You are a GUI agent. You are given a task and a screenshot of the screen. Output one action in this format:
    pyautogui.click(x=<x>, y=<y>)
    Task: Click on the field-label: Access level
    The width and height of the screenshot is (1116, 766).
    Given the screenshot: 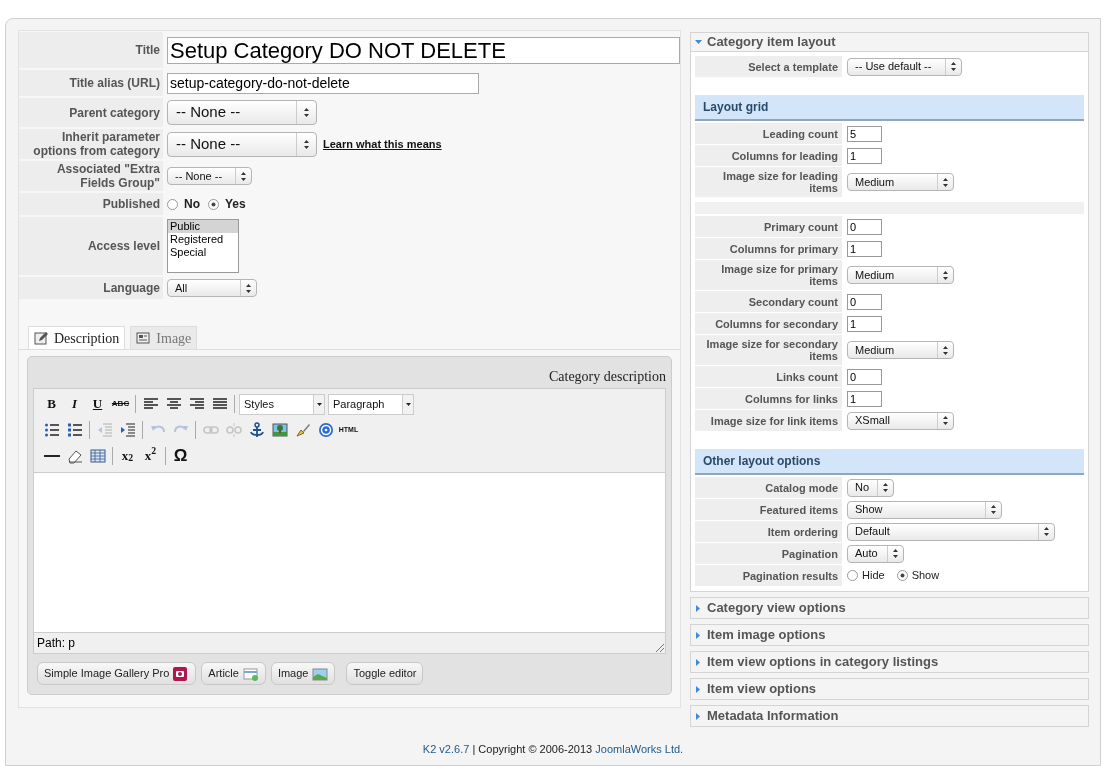 What is the action you would take?
    pyautogui.click(x=91, y=246)
    